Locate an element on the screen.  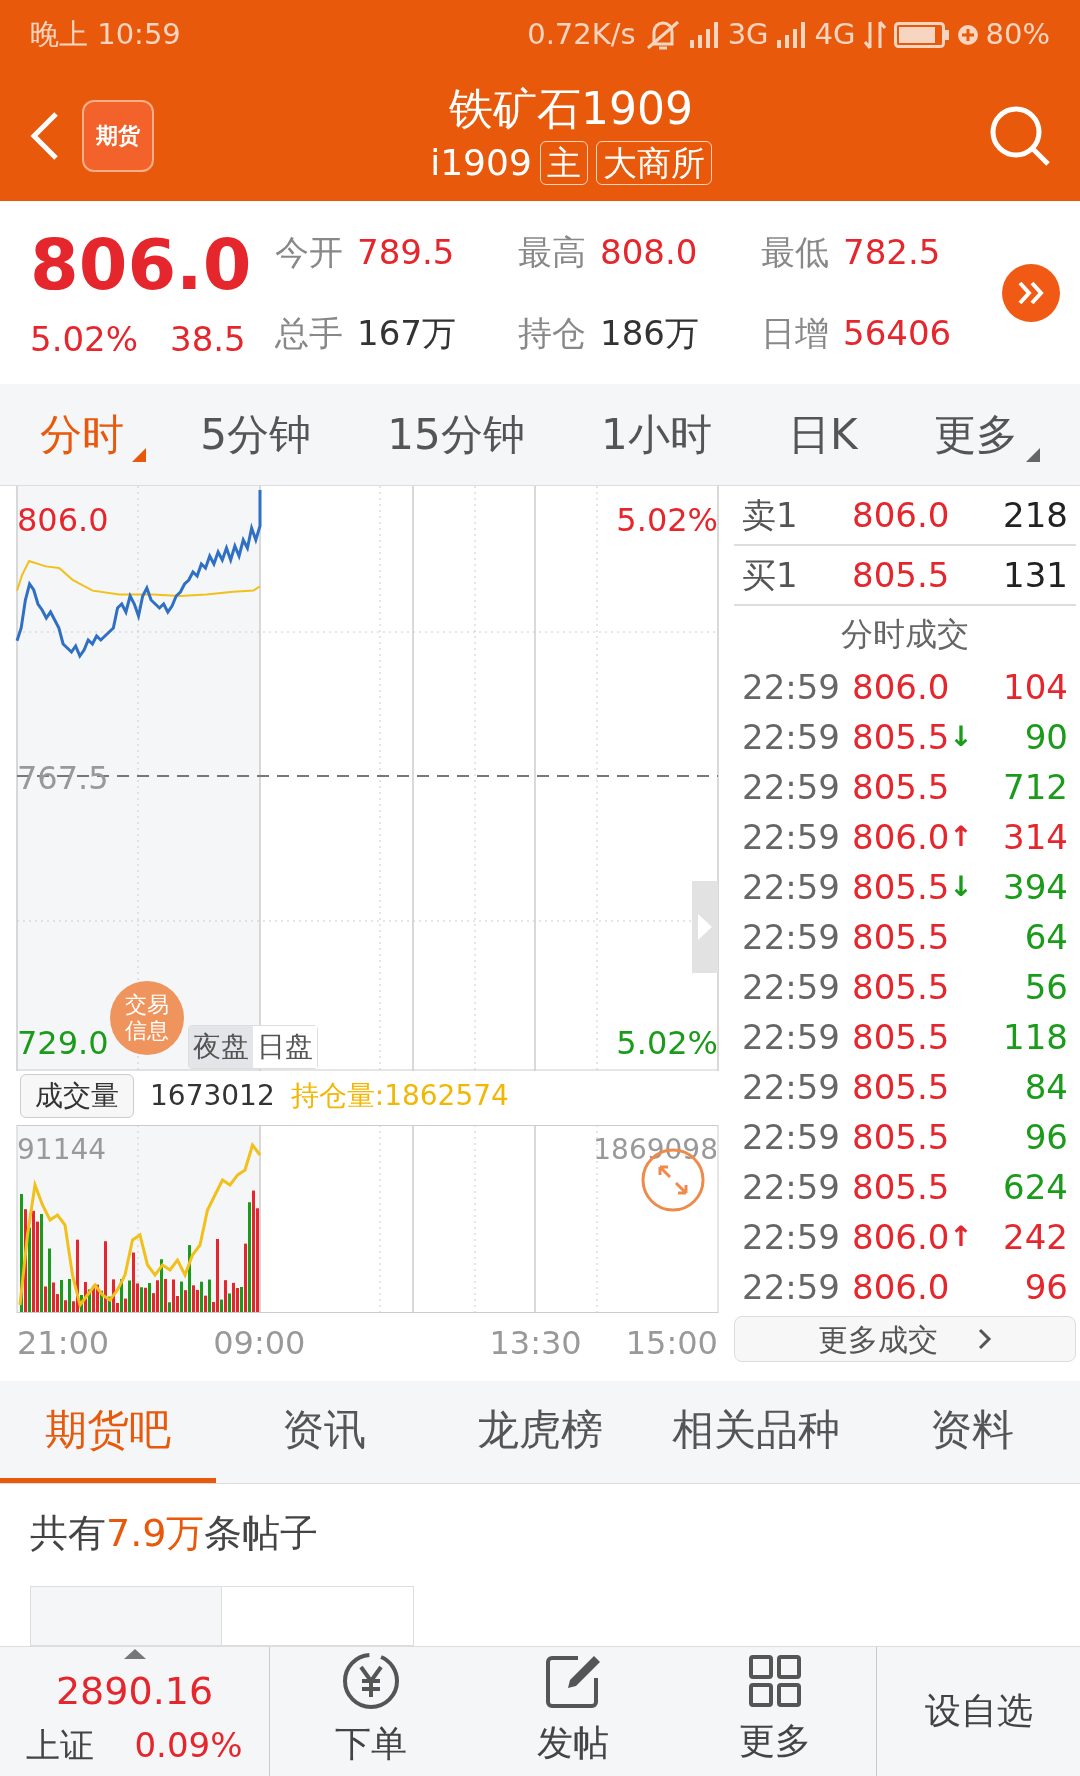
stat-label: 今开 is located at coordinates (309, 252).